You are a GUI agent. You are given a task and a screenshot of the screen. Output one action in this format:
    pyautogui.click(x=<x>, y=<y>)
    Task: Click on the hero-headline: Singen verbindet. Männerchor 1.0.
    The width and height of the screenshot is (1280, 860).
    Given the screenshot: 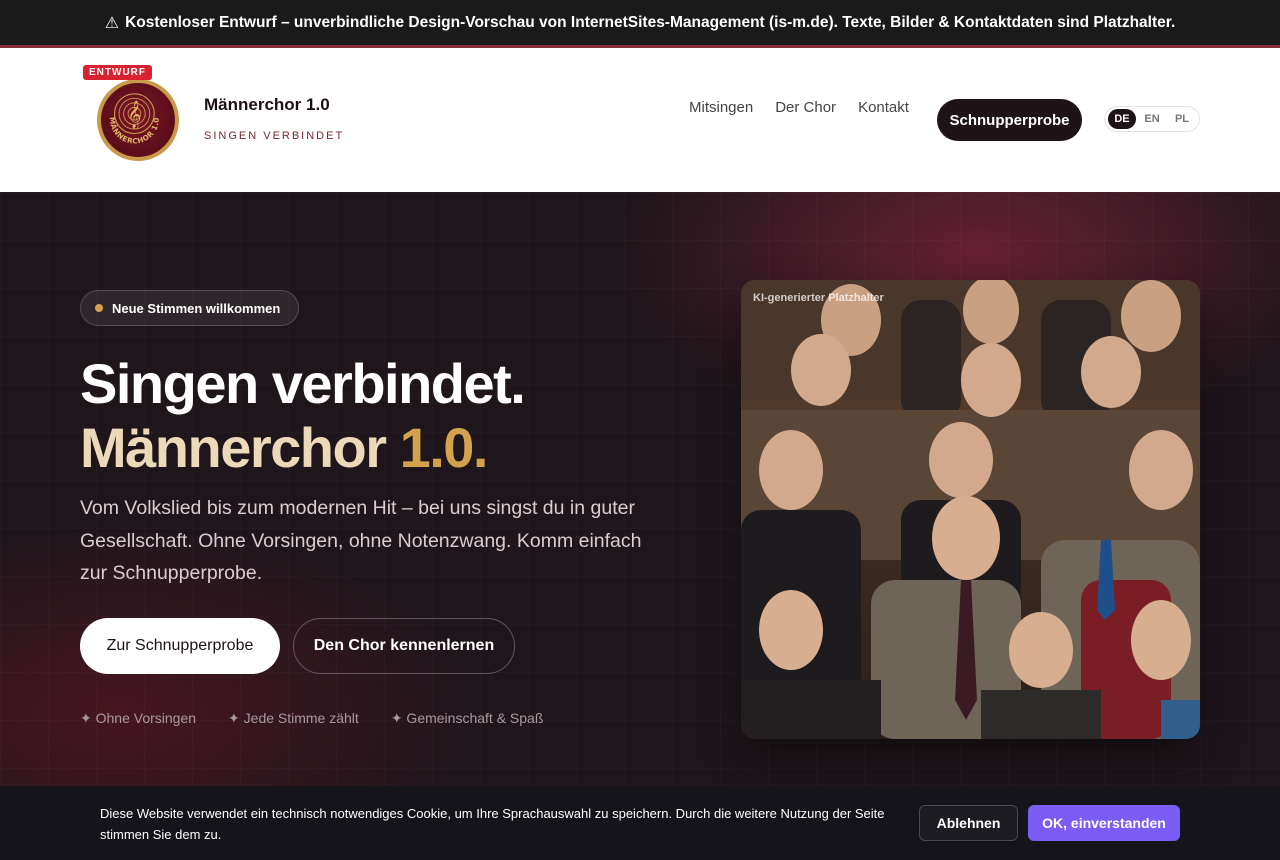 What is the action you would take?
    pyautogui.click(x=303, y=416)
    